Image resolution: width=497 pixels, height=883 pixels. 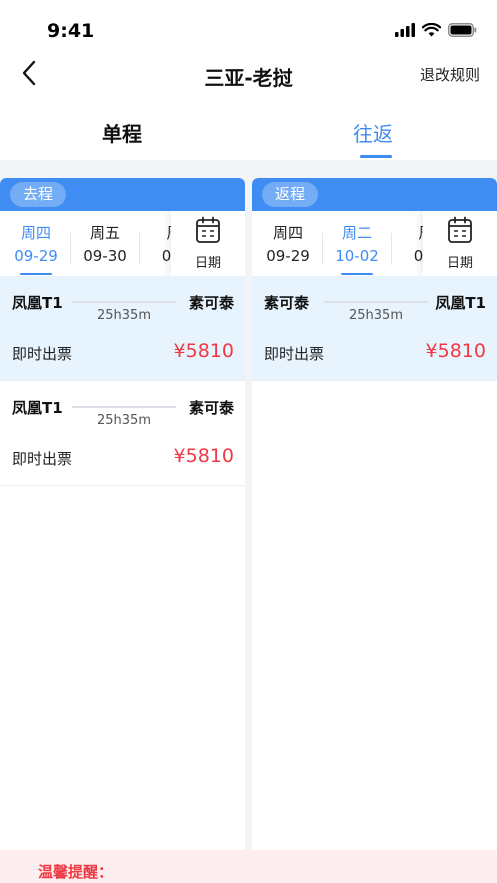 I want to click on outbound-label: 去程, so click(x=38, y=194).